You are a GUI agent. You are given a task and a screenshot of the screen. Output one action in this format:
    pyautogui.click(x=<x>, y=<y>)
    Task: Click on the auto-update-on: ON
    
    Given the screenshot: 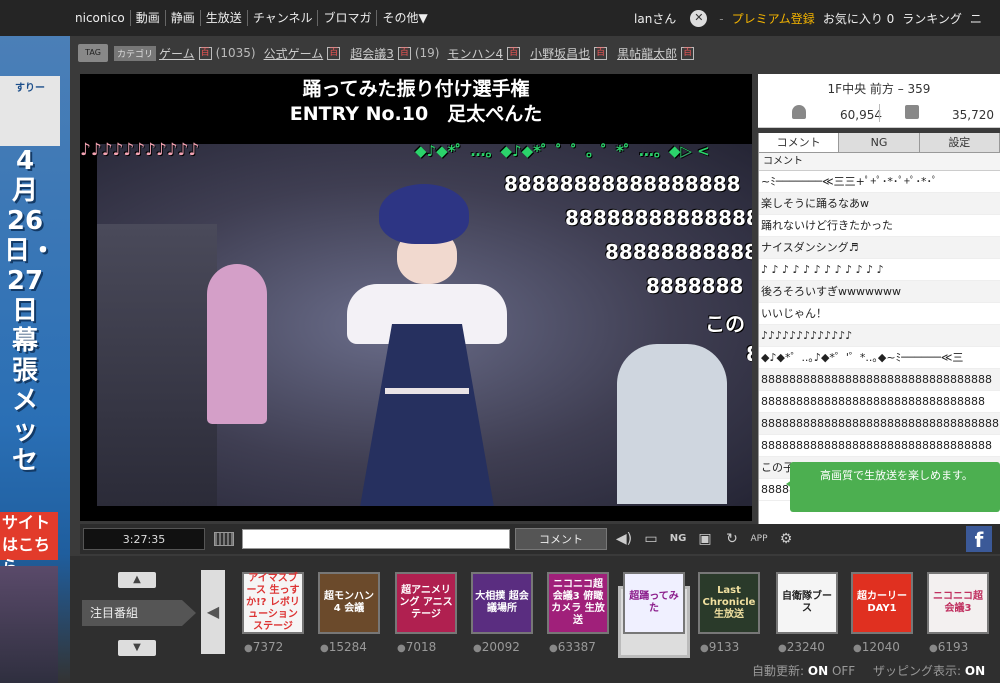 What is the action you would take?
    pyautogui.click(x=818, y=671)
    